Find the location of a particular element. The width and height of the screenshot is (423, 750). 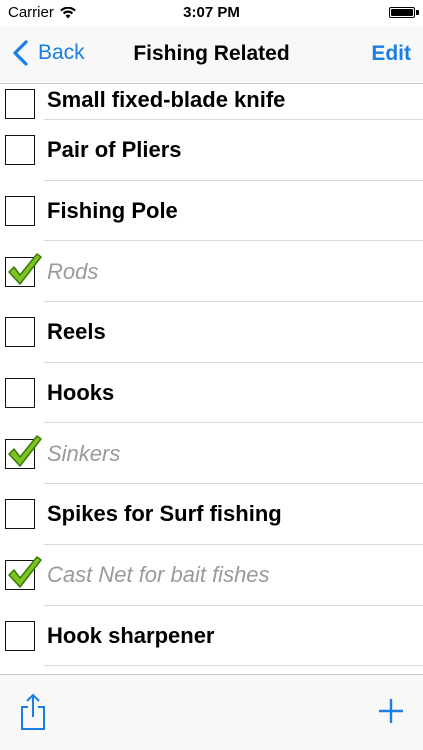

item-label: Fishing Pole is located at coordinates (112, 211).